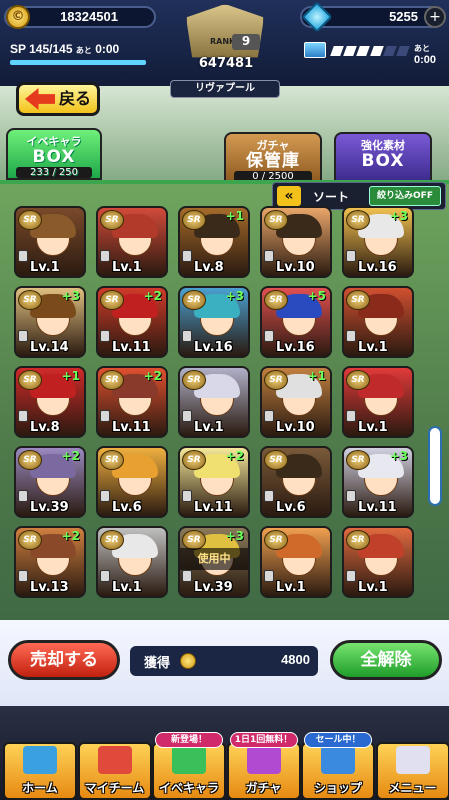 The height and width of the screenshot is (800, 449). Describe the element at coordinates (41, 49) in the screenshot. I see `sp-value: SP 145/145` at that location.